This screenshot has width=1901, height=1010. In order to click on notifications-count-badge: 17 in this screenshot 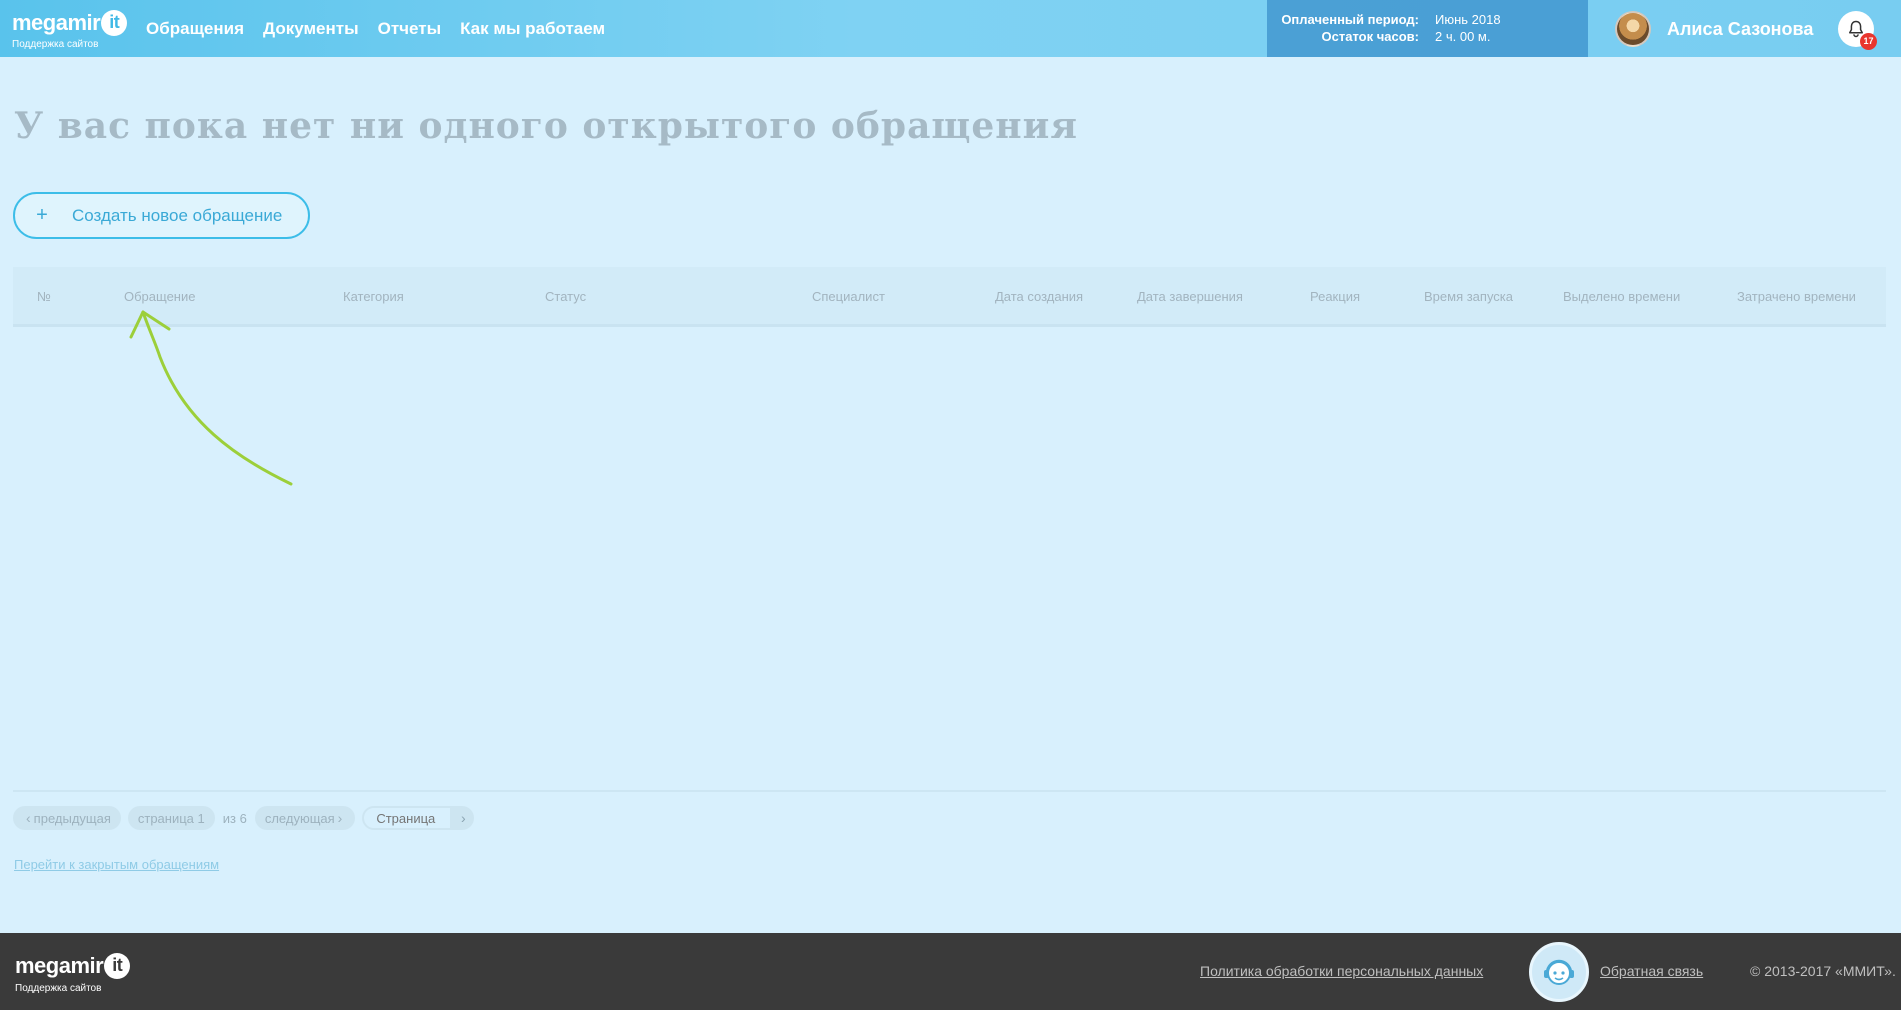, I will do `click(1868, 41)`.